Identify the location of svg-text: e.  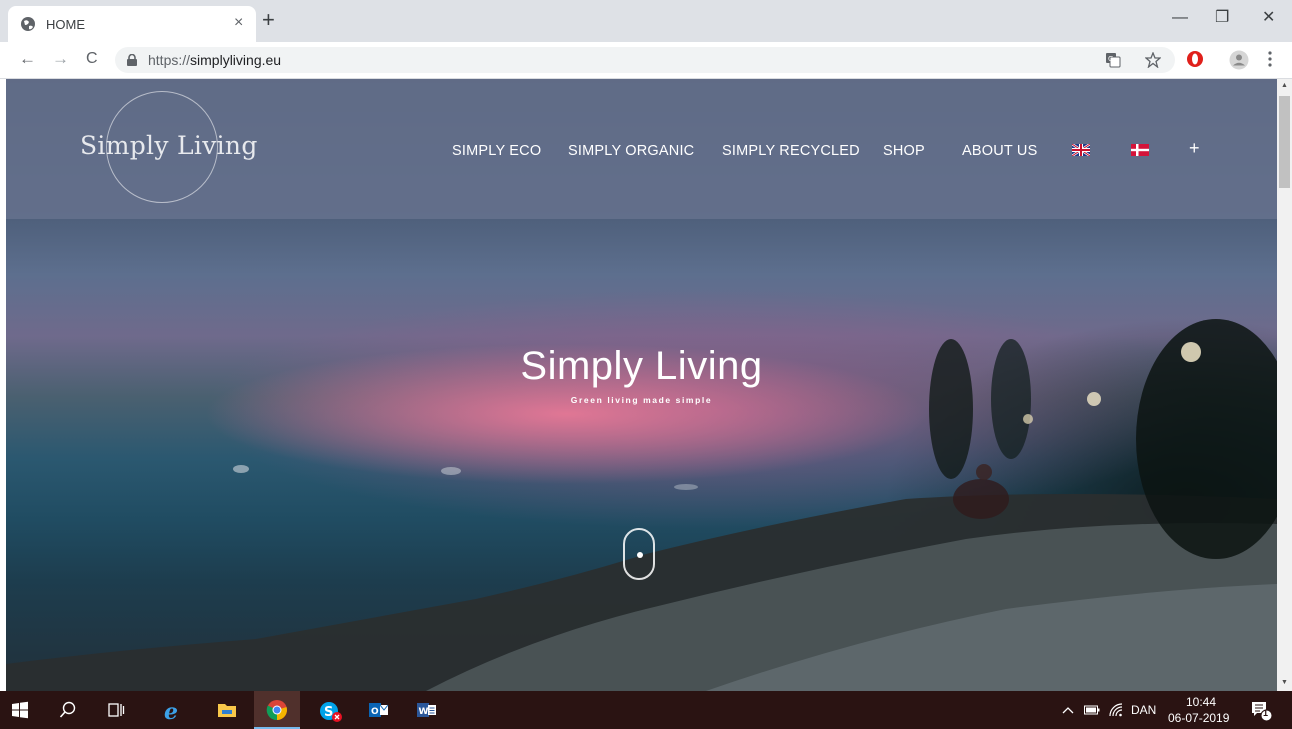
(171, 711).